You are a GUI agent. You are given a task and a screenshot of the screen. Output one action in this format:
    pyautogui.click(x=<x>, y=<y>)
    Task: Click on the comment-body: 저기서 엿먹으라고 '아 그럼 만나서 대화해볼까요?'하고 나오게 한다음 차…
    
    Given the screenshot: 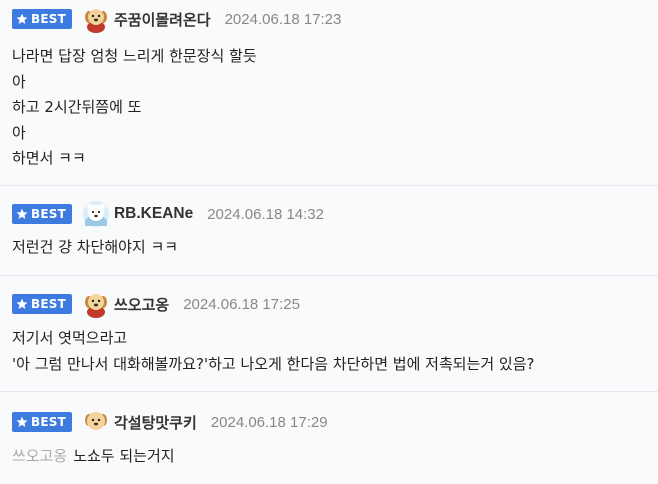 What is the action you would take?
    pyautogui.click(x=329, y=351)
    